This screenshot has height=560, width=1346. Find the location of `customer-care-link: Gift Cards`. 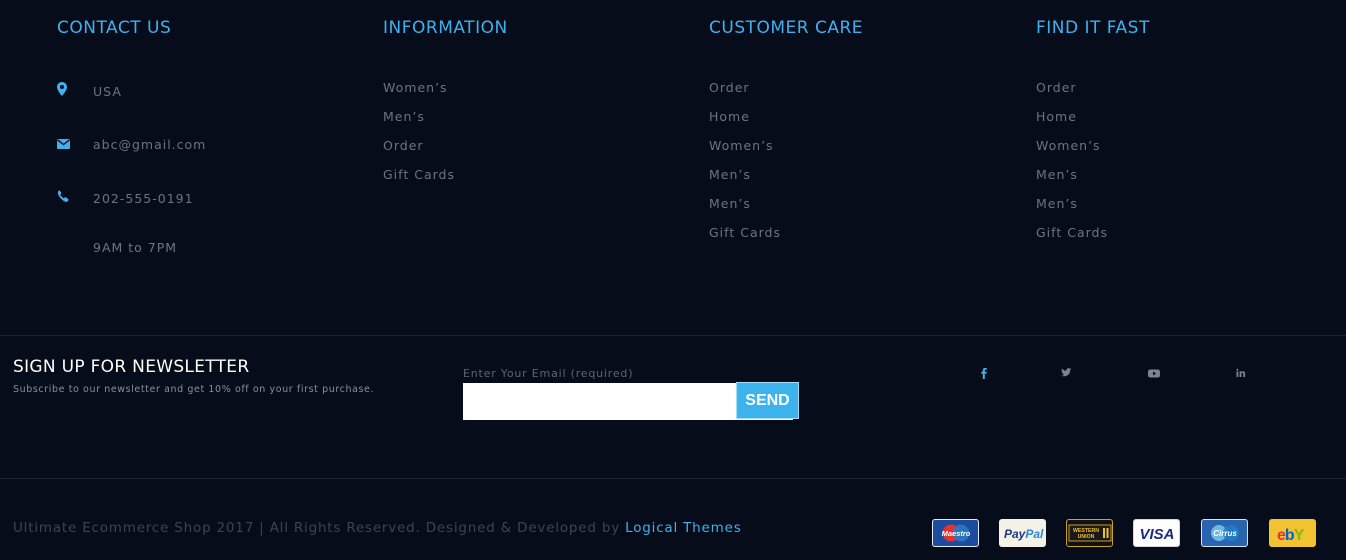

customer-care-link: Gift Cards is located at coordinates (745, 239).